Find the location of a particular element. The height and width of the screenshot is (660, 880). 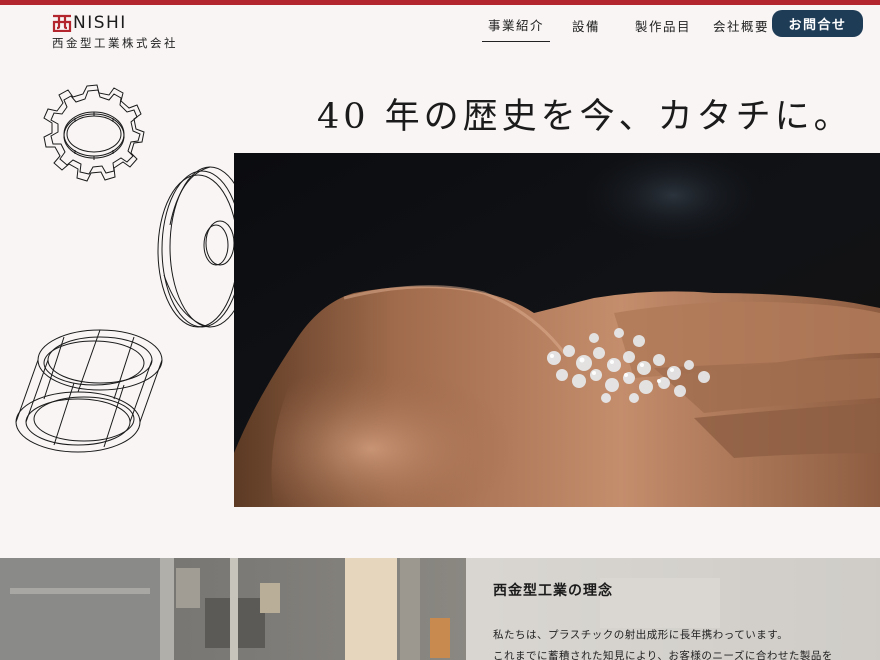

nav-item-company: 会社概要 is located at coordinates (741, 28).